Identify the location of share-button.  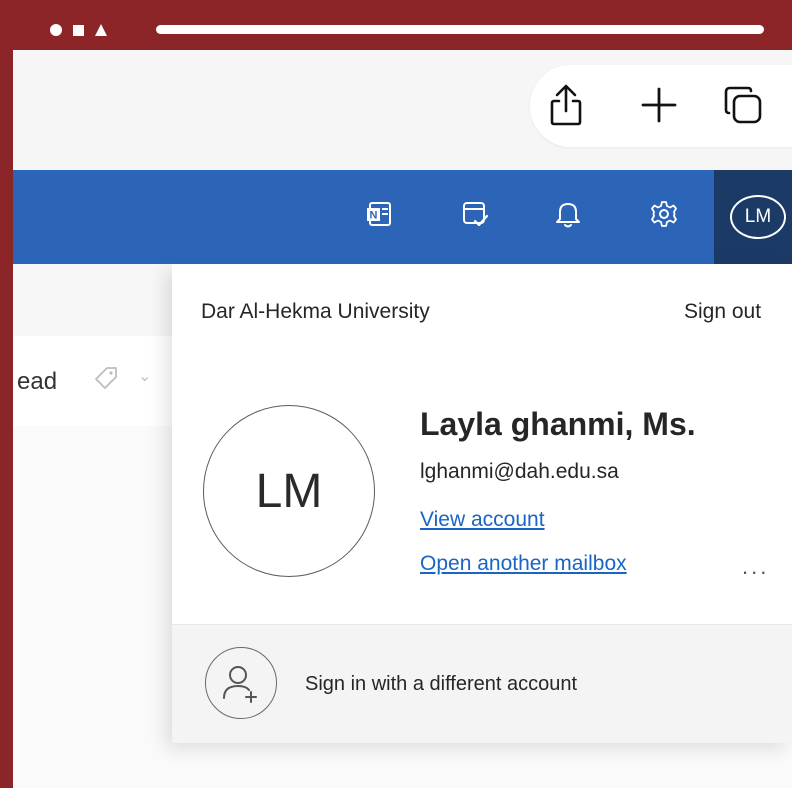
(566, 105).